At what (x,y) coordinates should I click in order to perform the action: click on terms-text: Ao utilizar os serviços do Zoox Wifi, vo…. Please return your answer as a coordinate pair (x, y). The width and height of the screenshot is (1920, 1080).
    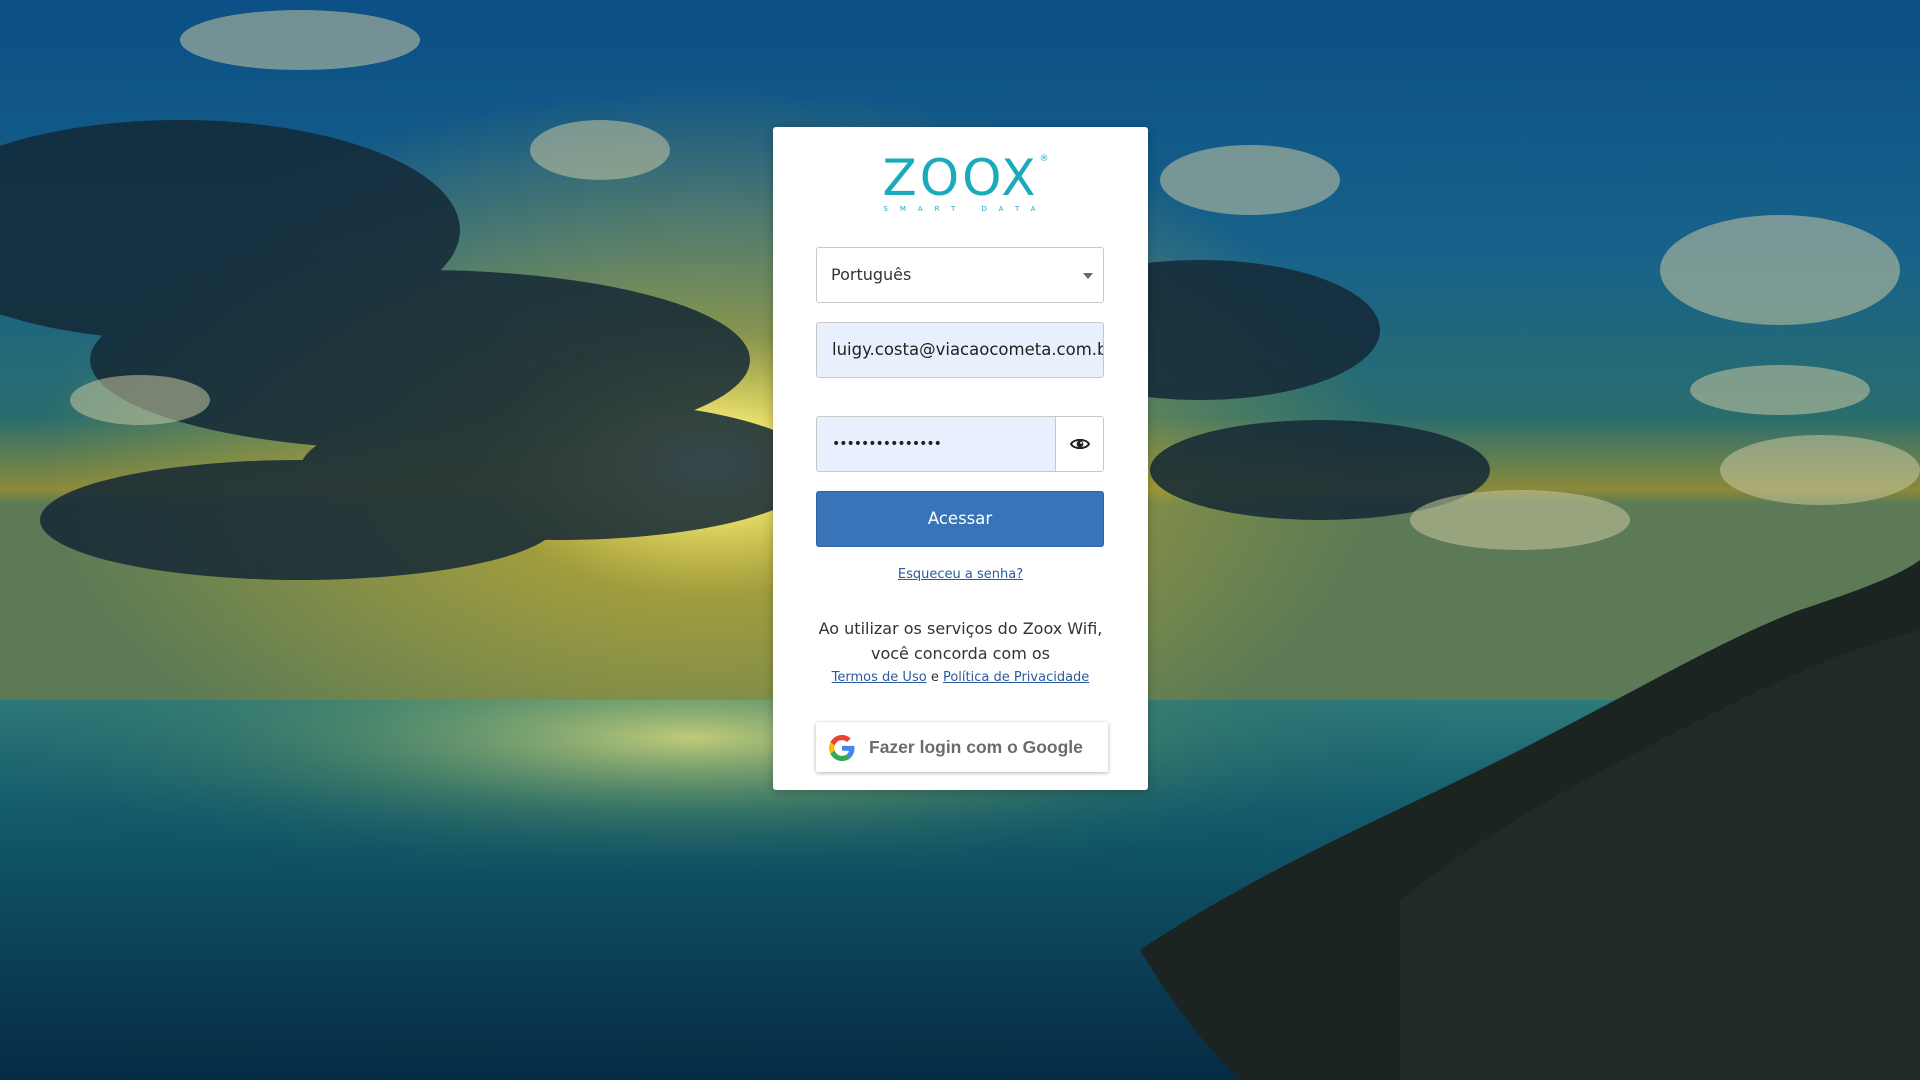
    Looking at the image, I should click on (960, 641).